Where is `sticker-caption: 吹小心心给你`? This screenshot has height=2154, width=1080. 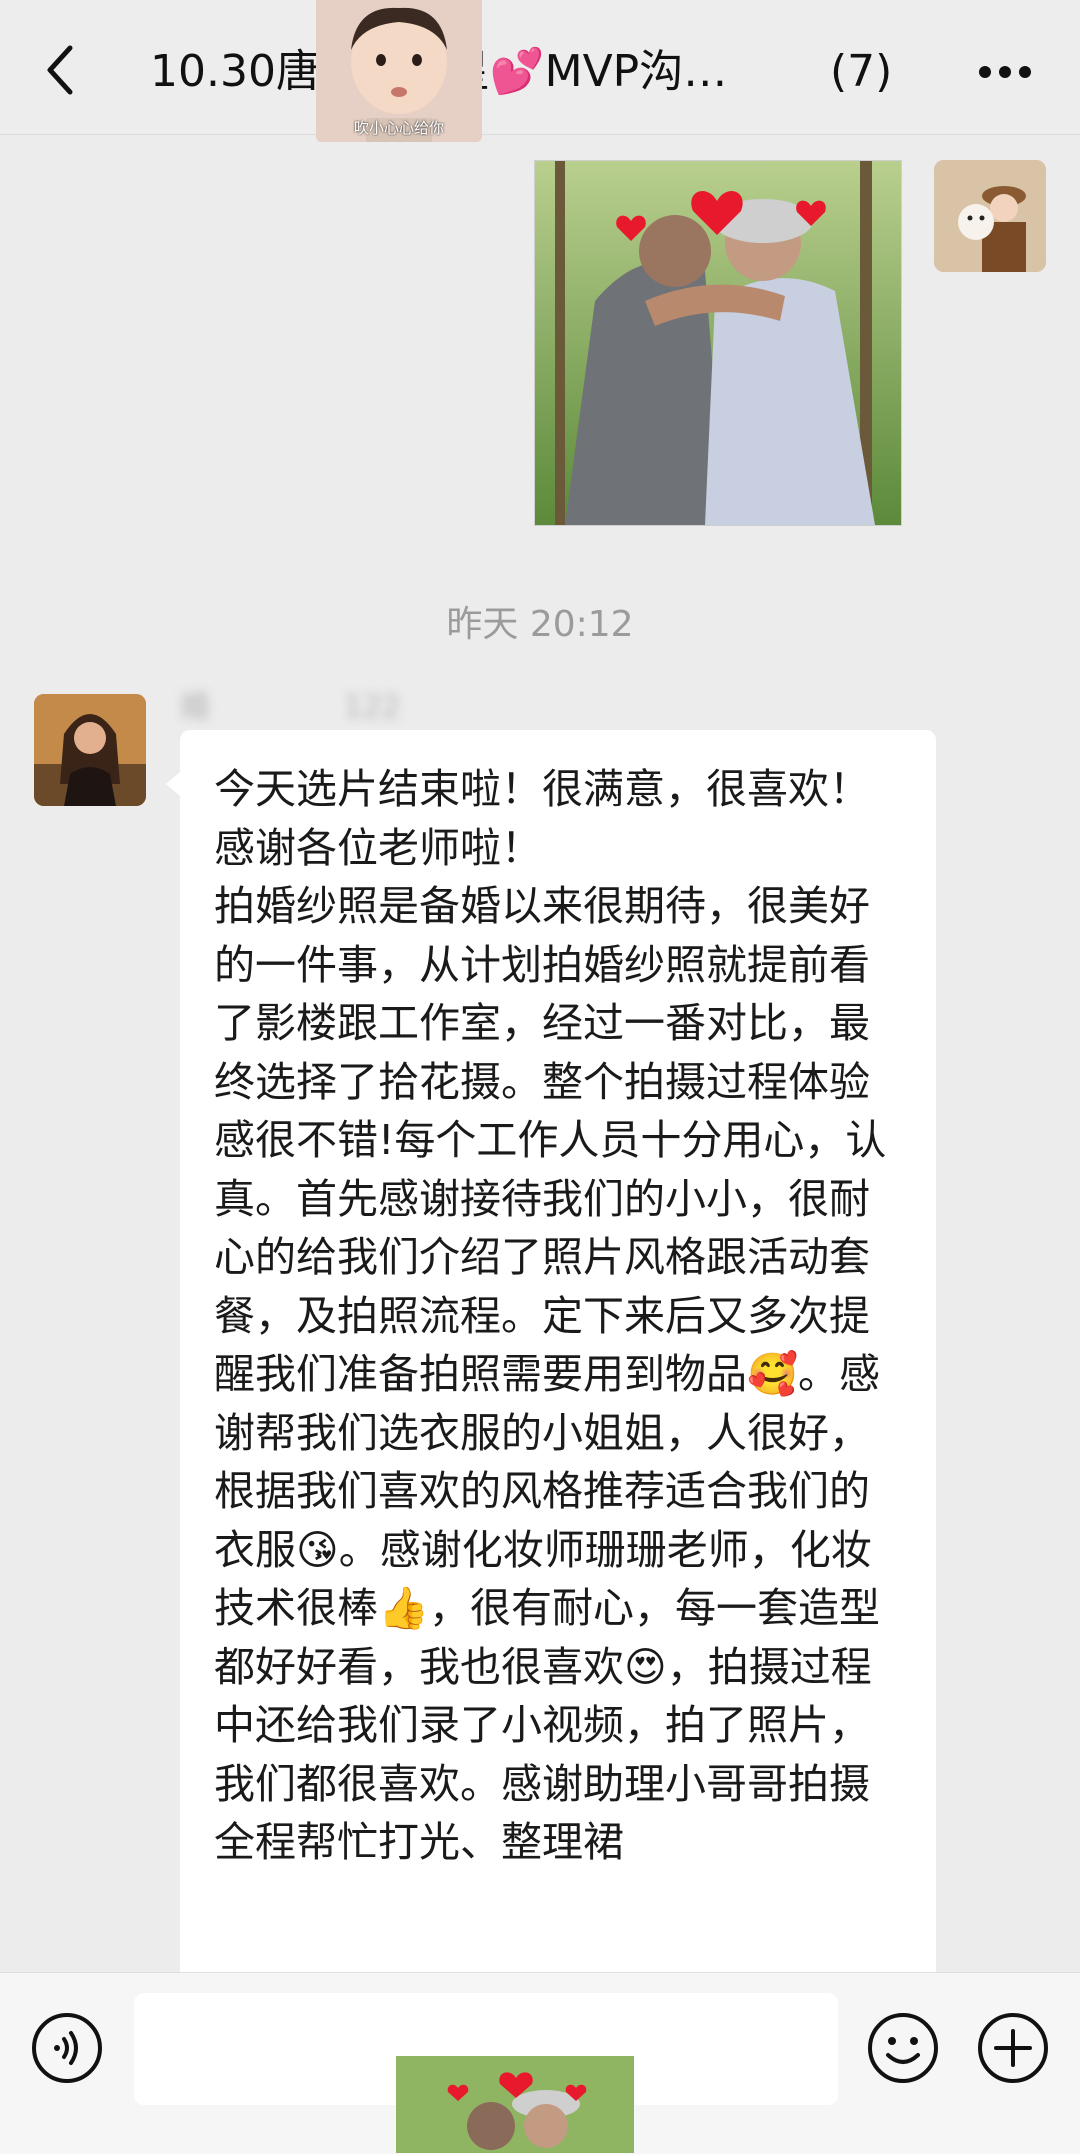 sticker-caption: 吹小心心给你 is located at coordinates (398, 128).